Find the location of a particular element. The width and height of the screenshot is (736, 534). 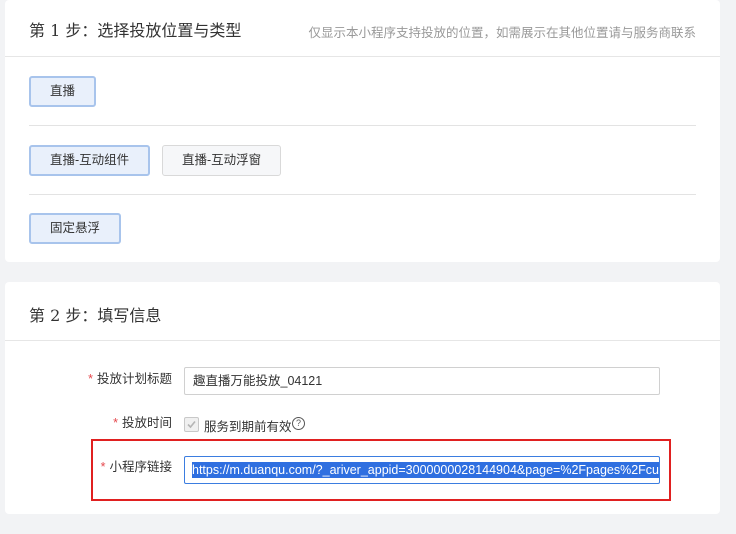

option-live-interactive-float-button: 直播-互动浮窗 is located at coordinates (222, 160).